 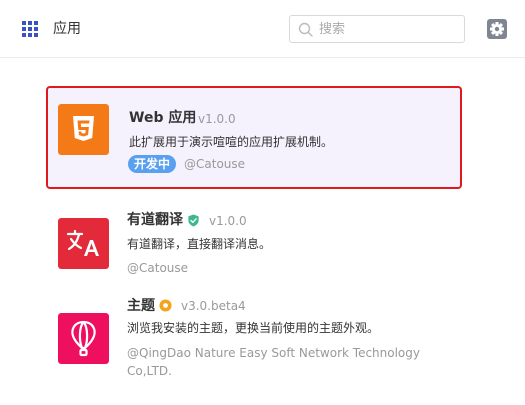 I want to click on gear-icon, so click(x=497, y=29).